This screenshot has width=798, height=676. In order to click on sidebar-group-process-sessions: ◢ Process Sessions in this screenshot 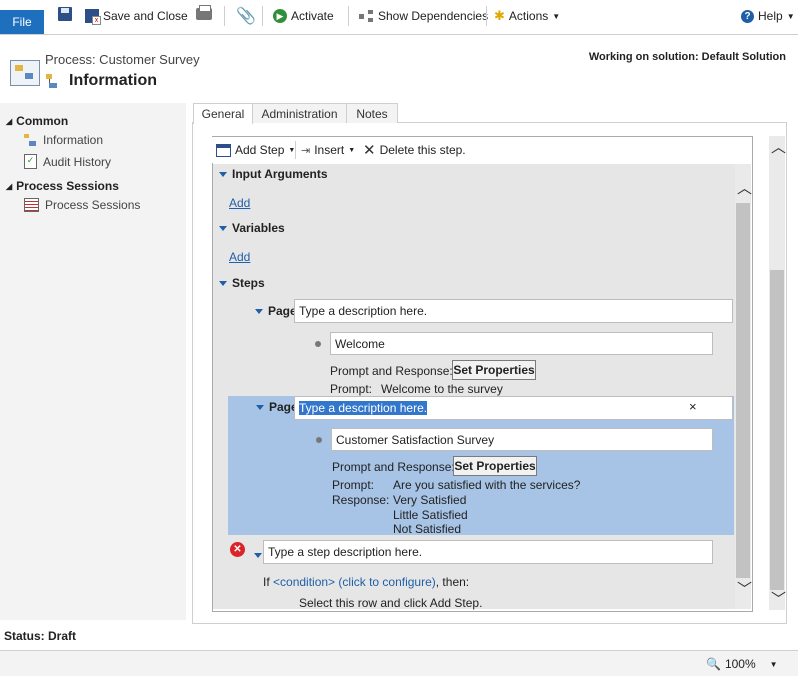, I will do `click(62, 186)`.